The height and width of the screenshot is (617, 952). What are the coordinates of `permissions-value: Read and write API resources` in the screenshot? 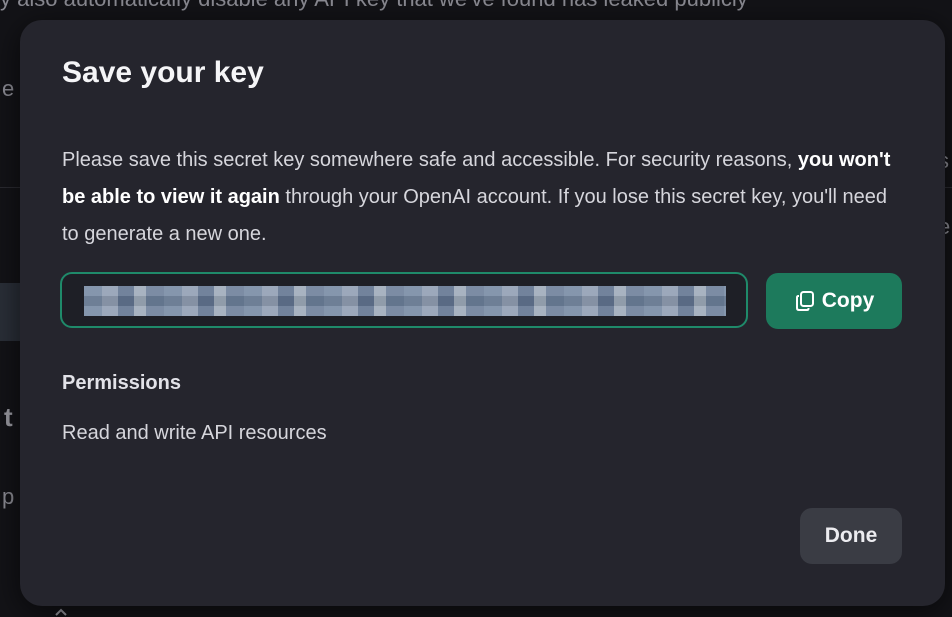 It's located at (194, 433).